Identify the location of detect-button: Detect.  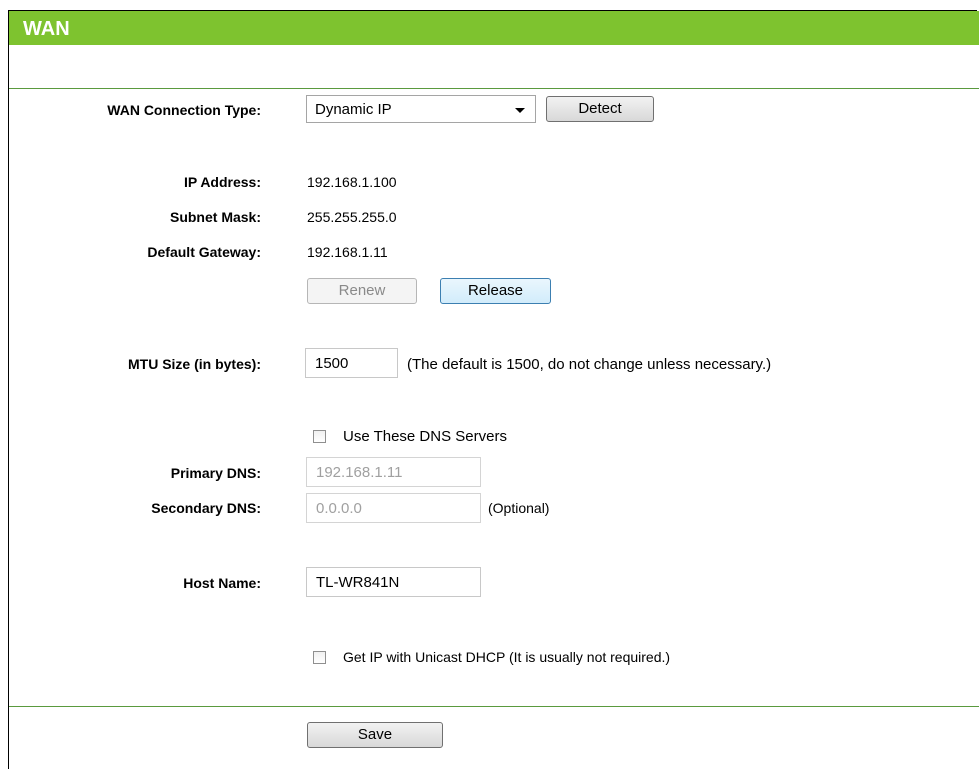
(600, 109).